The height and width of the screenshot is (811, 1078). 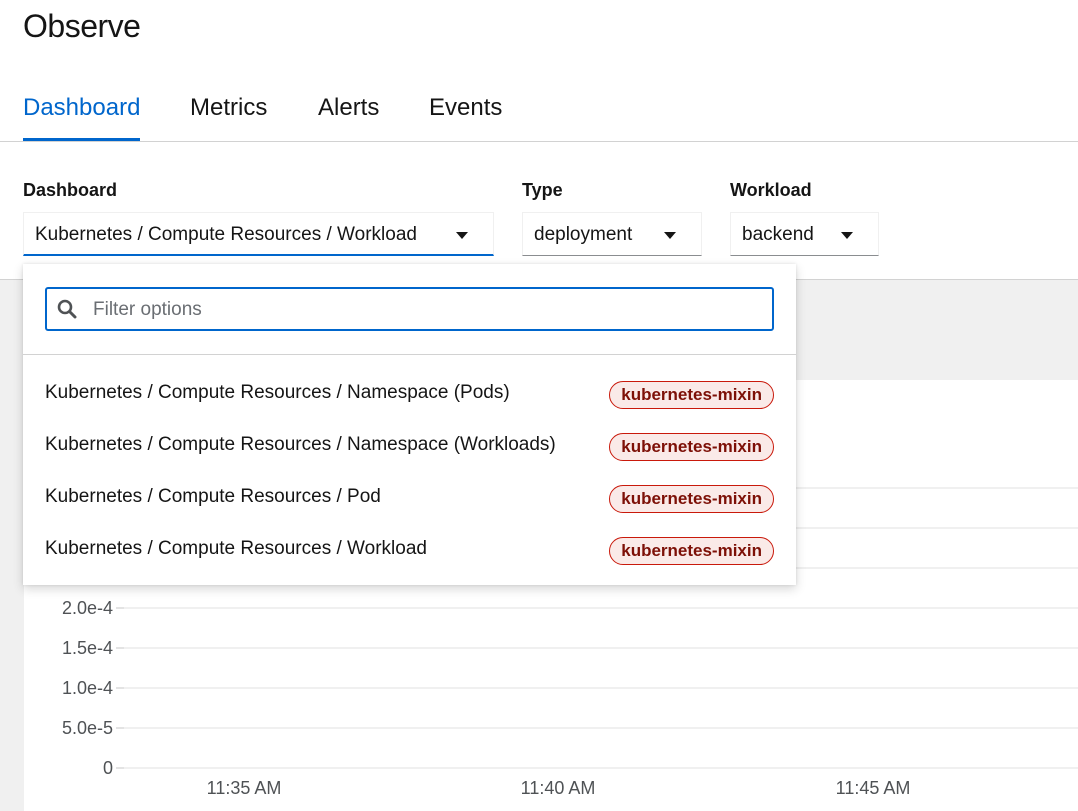 I want to click on y-tick-label: 5.0e-5, so click(x=87, y=728).